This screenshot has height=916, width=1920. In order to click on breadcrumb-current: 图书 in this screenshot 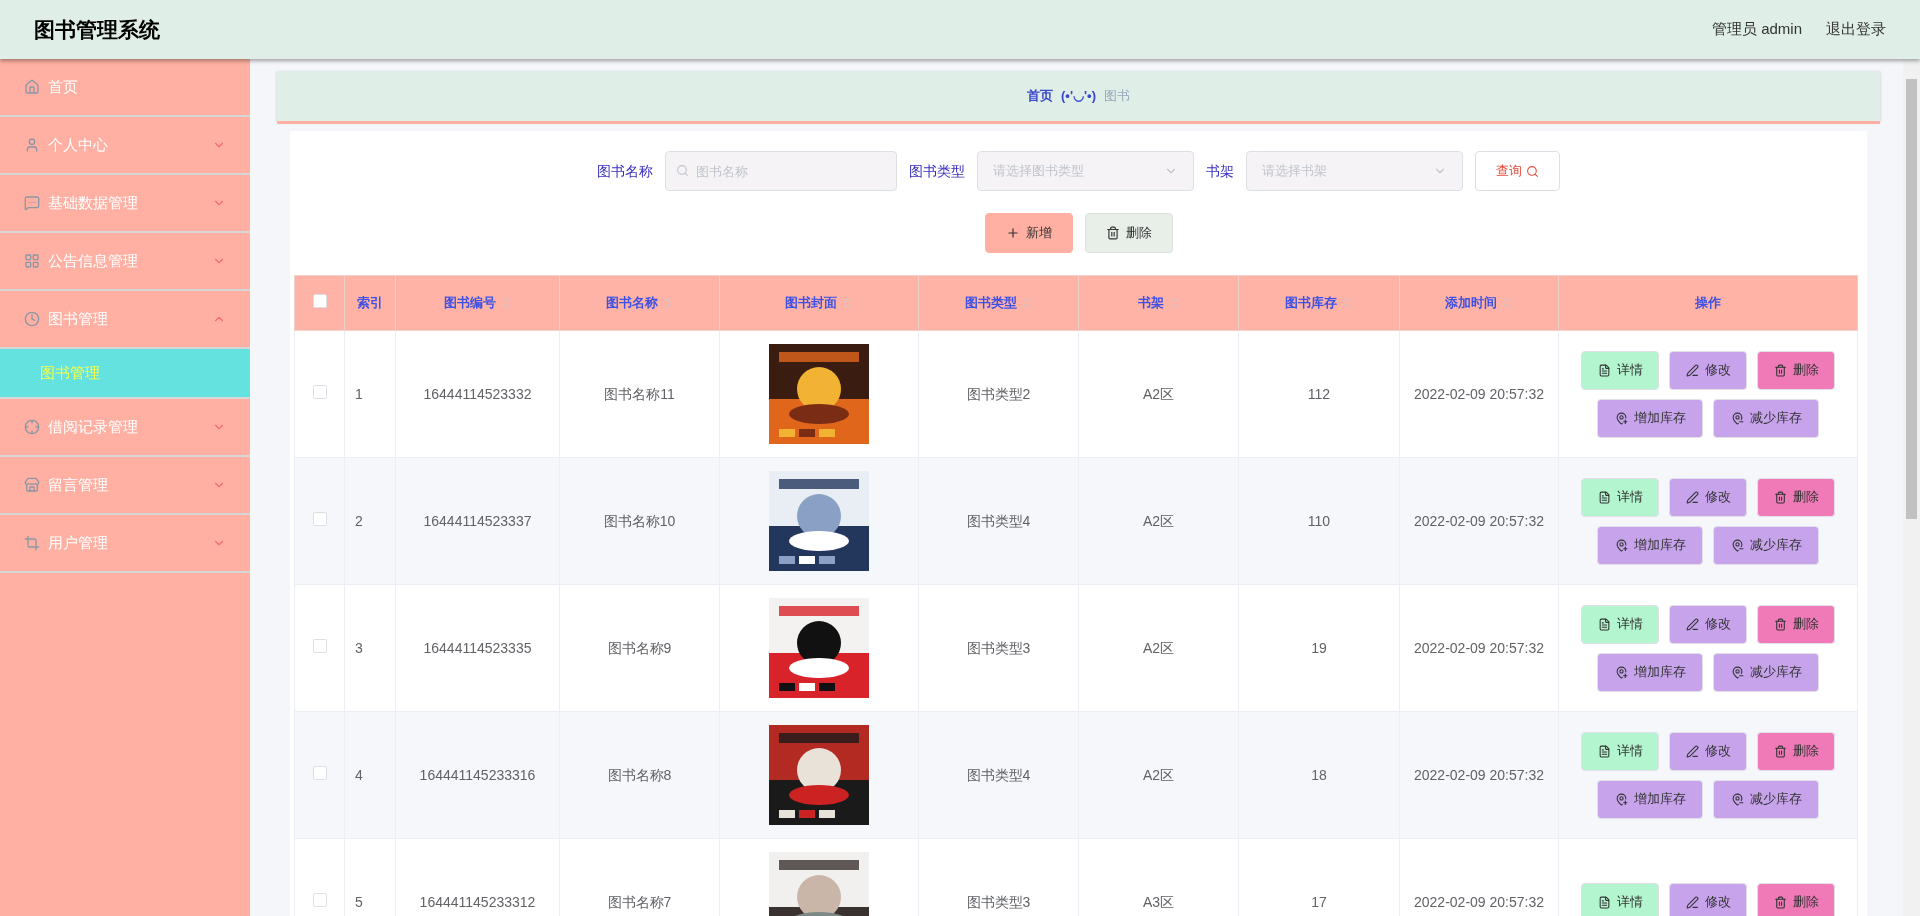, I will do `click(1116, 96)`.